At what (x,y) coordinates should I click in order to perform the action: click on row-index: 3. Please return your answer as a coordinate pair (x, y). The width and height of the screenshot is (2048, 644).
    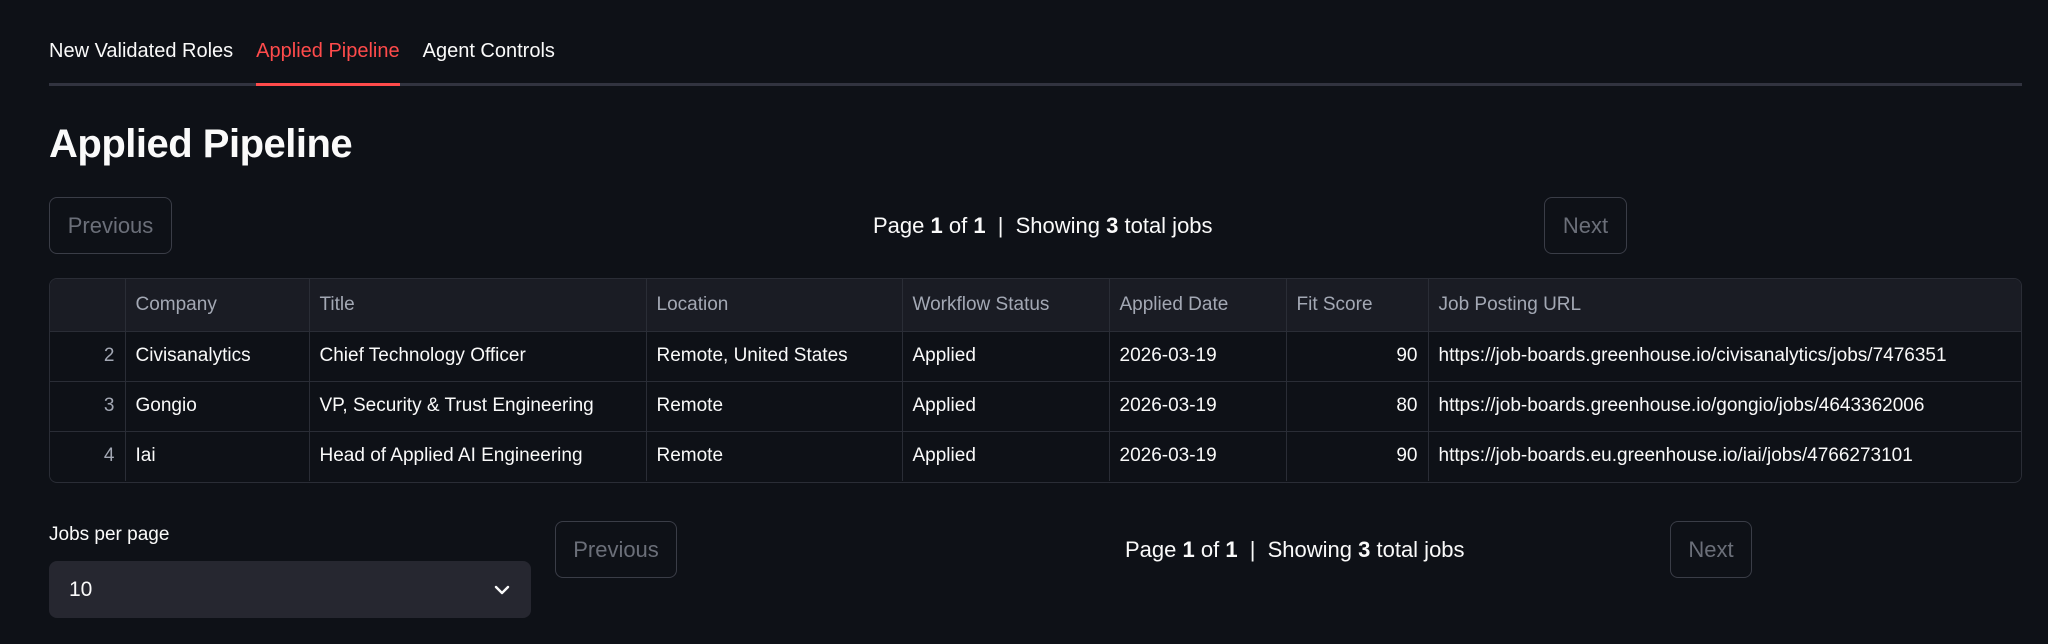
    Looking at the image, I should click on (88, 406).